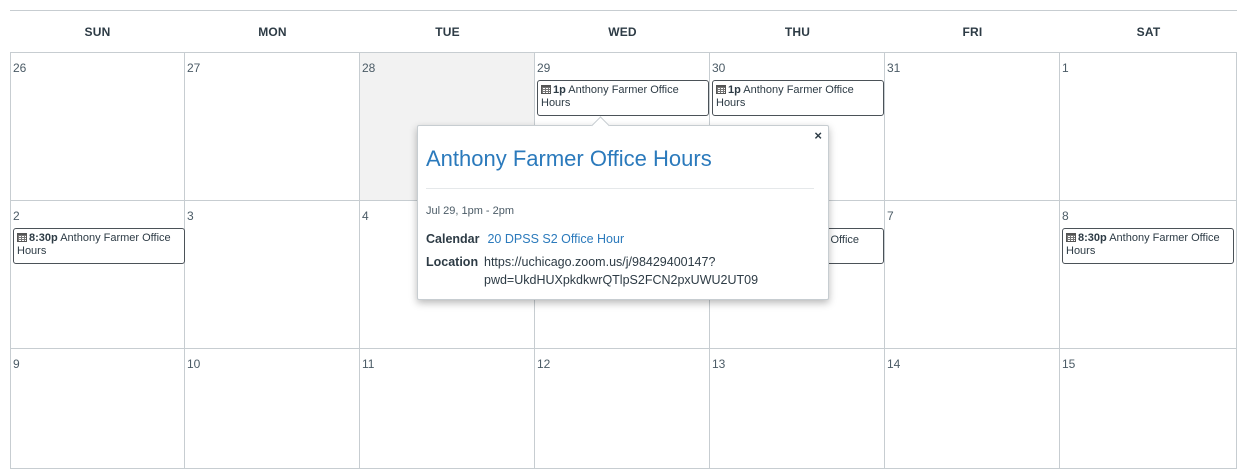  I want to click on weekday-sat: SAT, so click(1148, 32).